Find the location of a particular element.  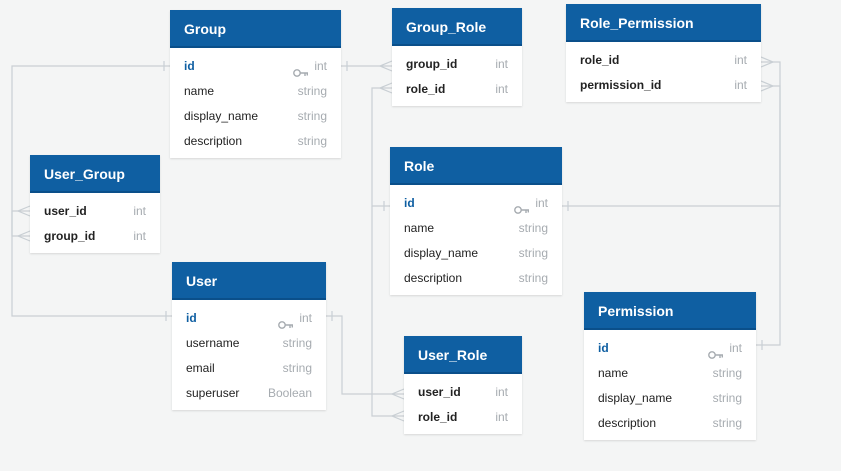

field-row-username: username string is located at coordinates (249, 343).